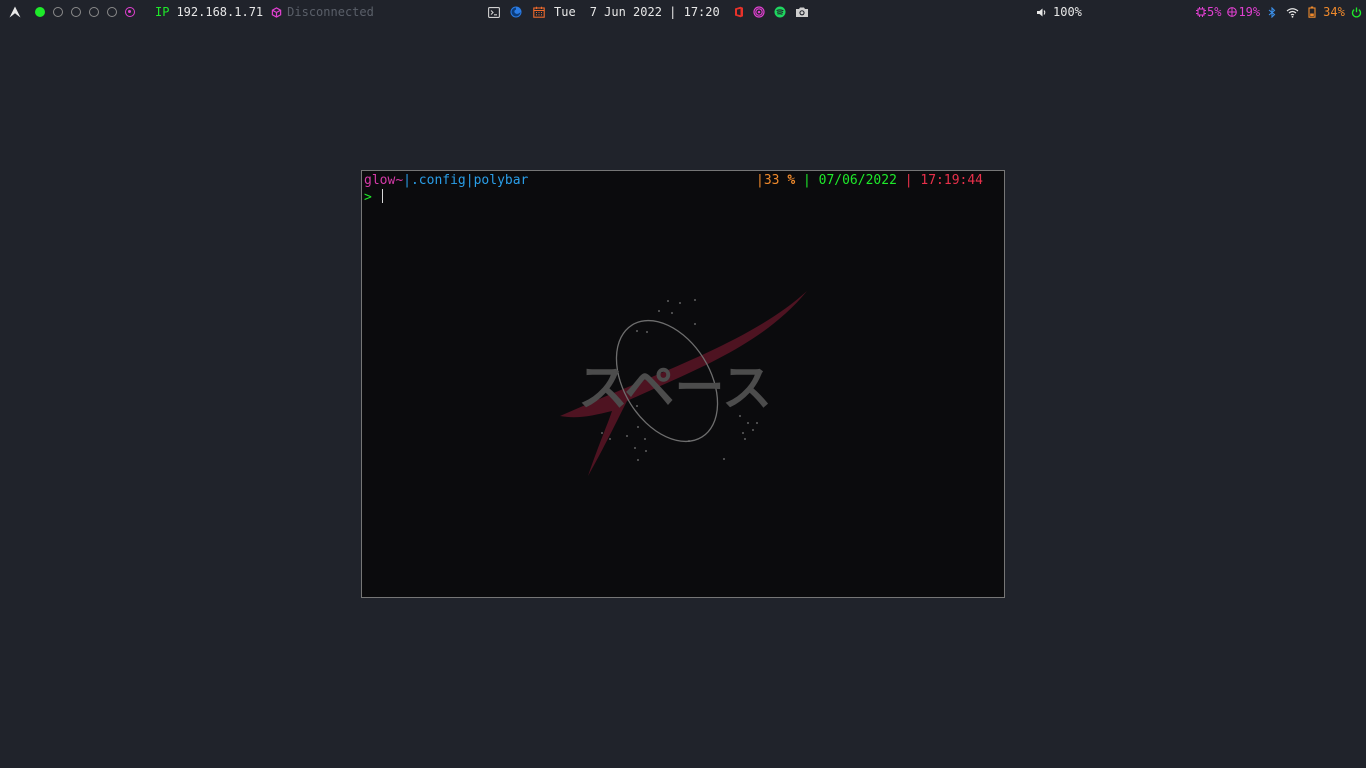 The image size is (1366, 768). I want to click on cpu-value: 5%, so click(1214, 12).